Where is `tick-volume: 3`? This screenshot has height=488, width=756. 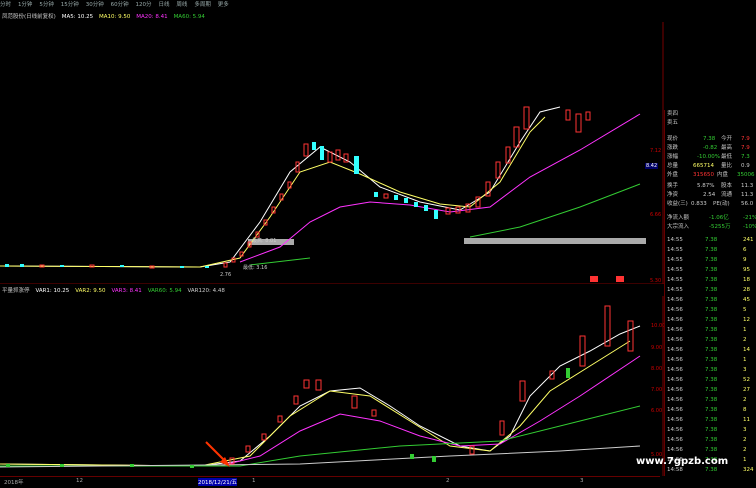
tick-volume: 3 is located at coordinates (745, 430).